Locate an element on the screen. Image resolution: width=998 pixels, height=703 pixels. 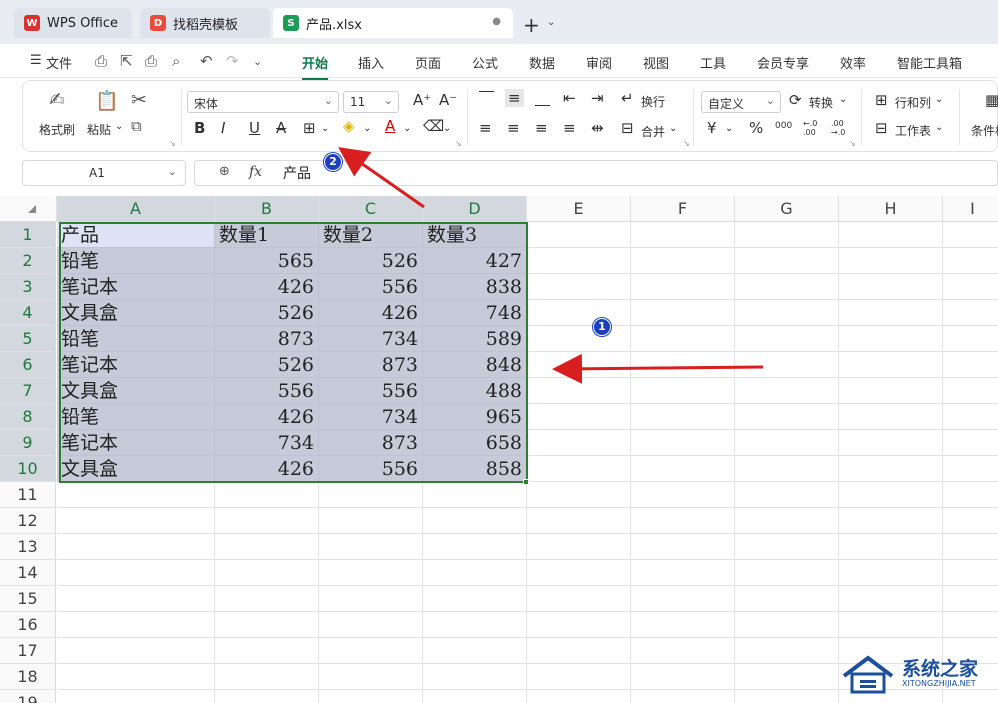
watermark: 系统之家 XITONGZHIJIA.NET is located at coordinates (915, 674).